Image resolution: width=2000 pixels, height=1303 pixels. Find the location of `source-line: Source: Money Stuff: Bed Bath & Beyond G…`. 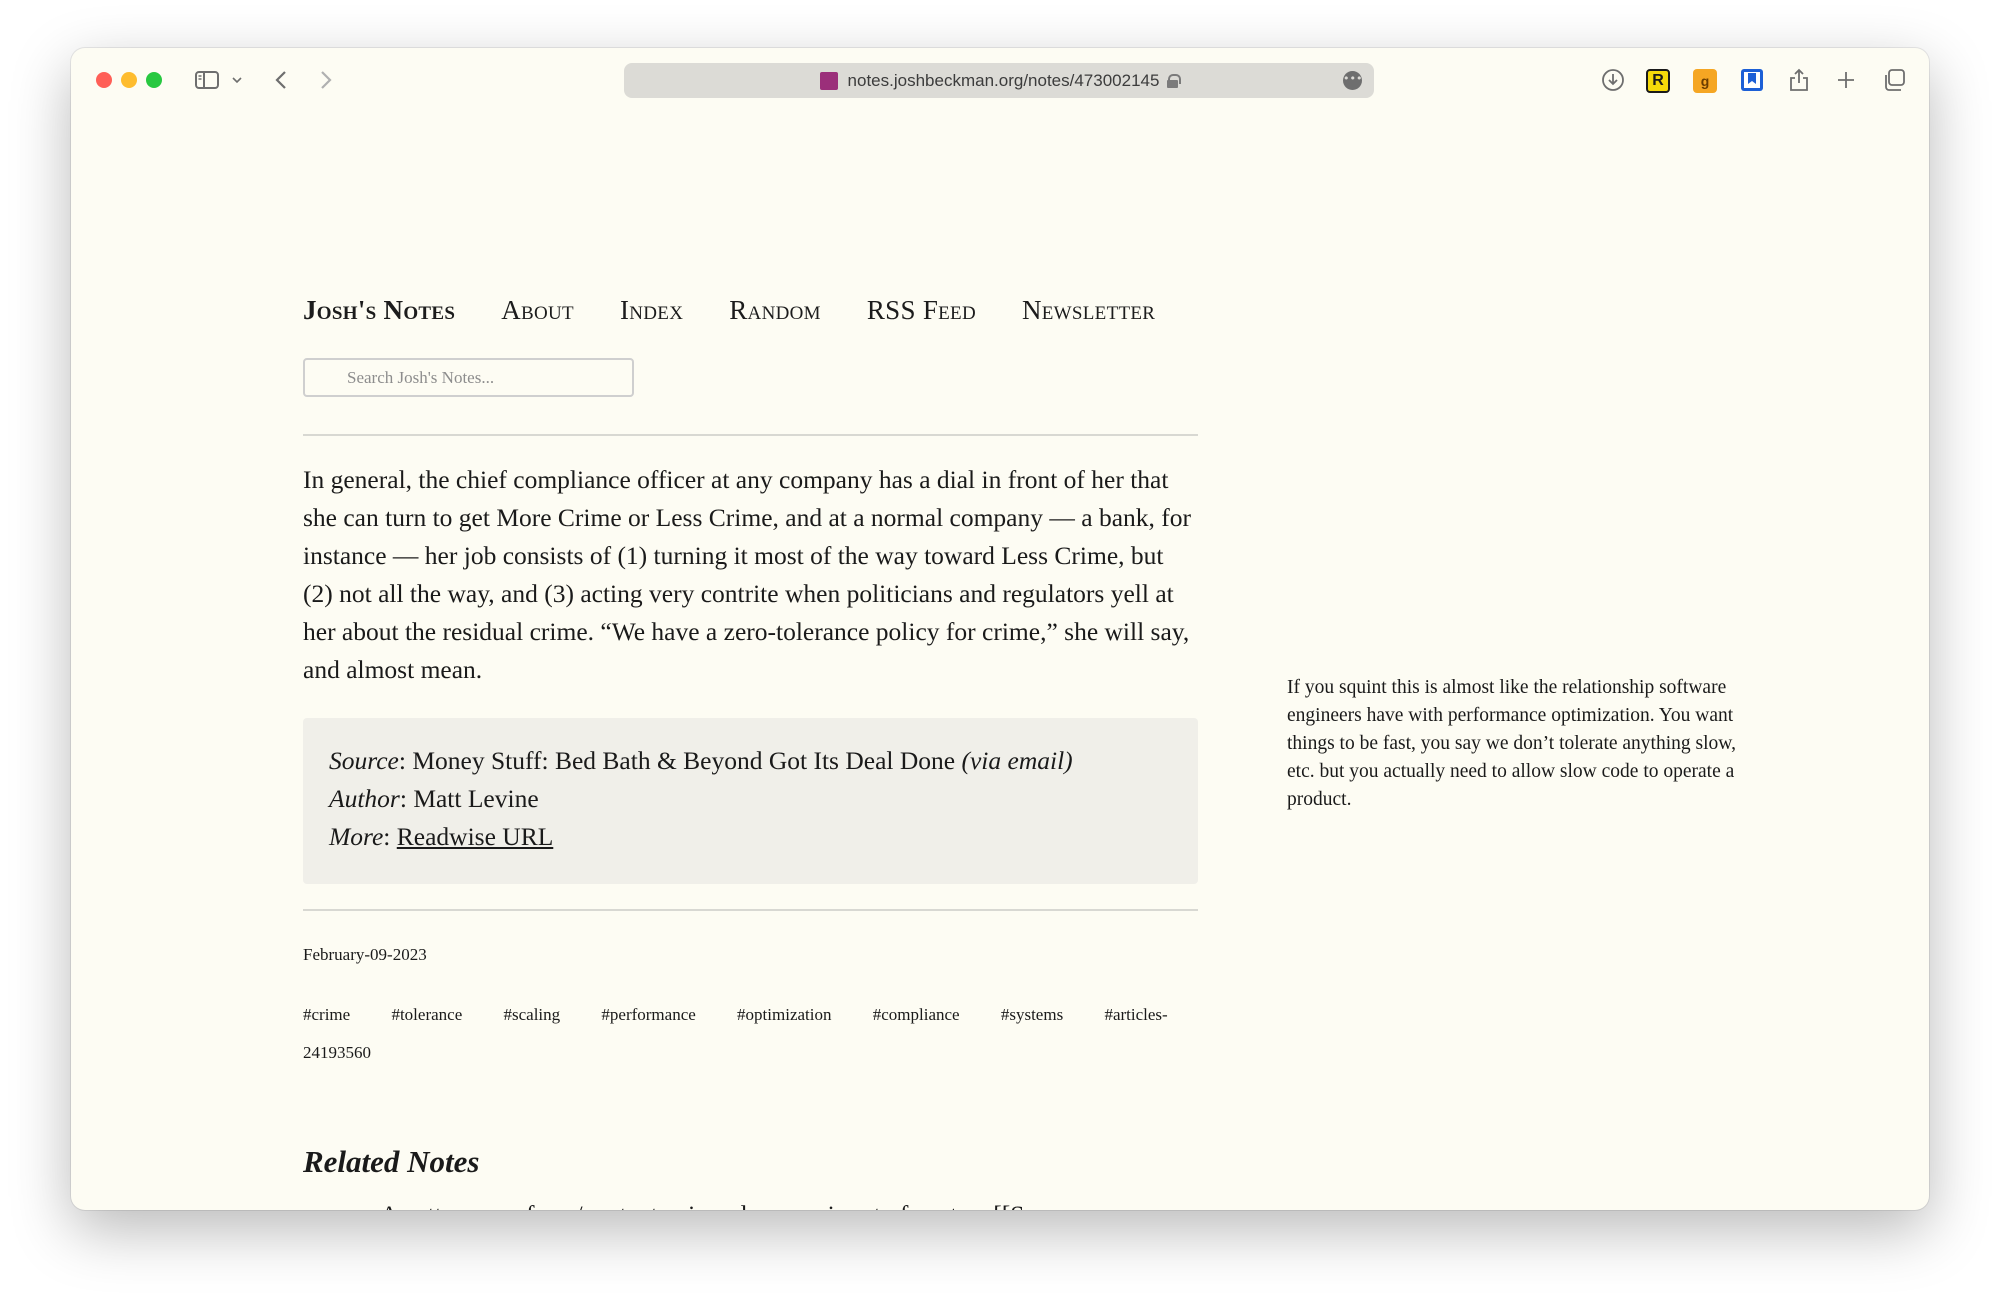

source-line: Source: Money Stuff: Bed Bath & Beyond G… is located at coordinates (701, 760).